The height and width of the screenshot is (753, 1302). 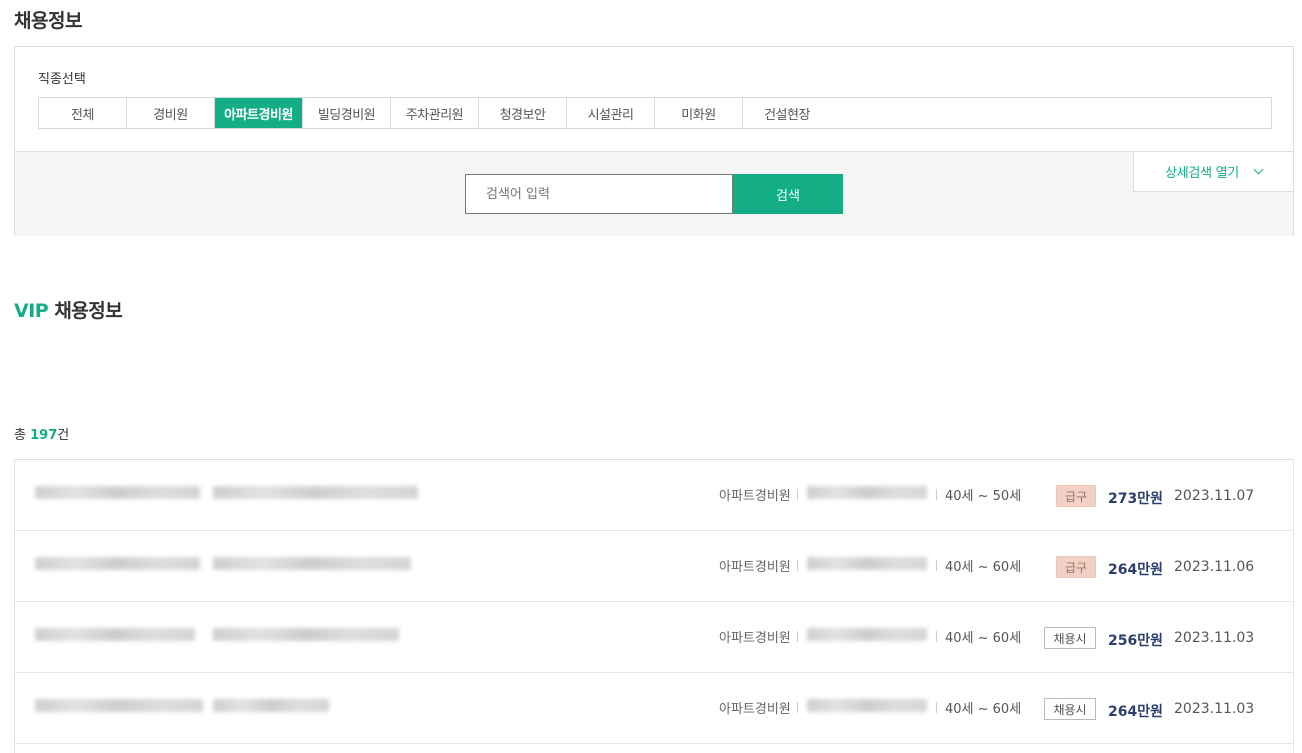 I want to click on job-age-range: 40세 ~ 50세, so click(x=983, y=496).